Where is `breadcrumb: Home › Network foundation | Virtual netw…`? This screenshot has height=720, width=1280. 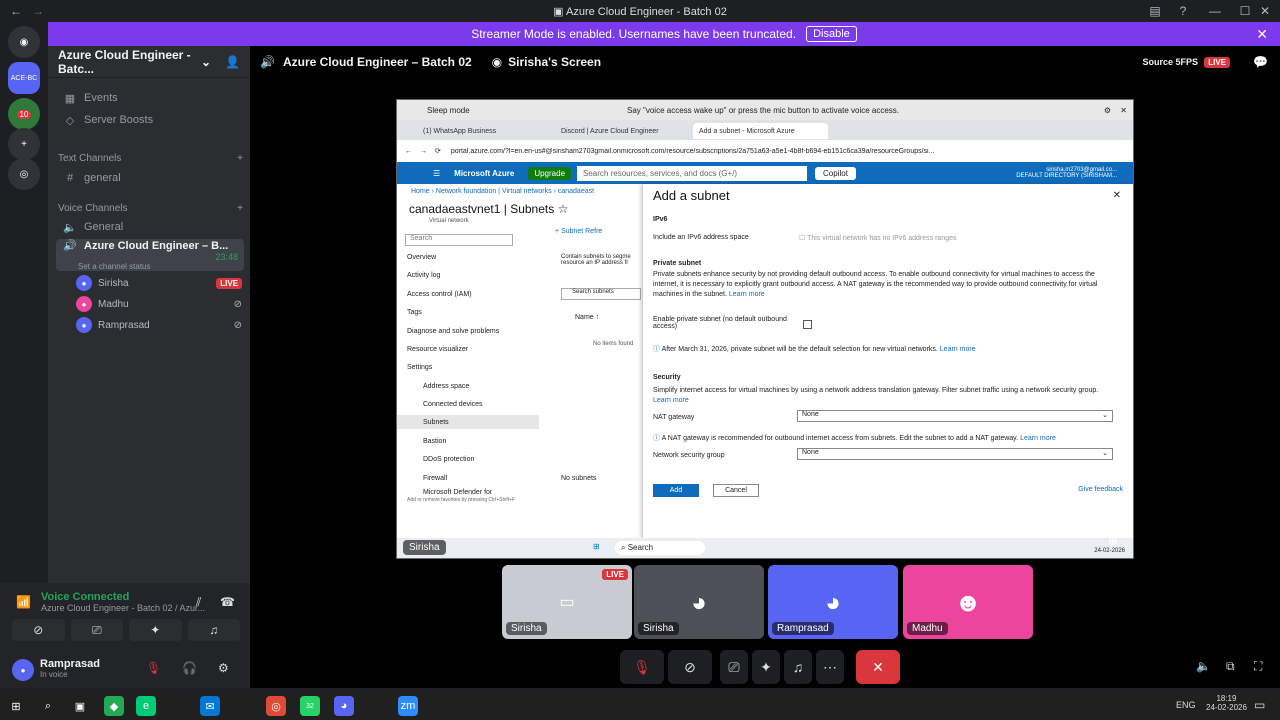
breadcrumb: Home › Network foundation | Virtual netw… is located at coordinates (502, 191).